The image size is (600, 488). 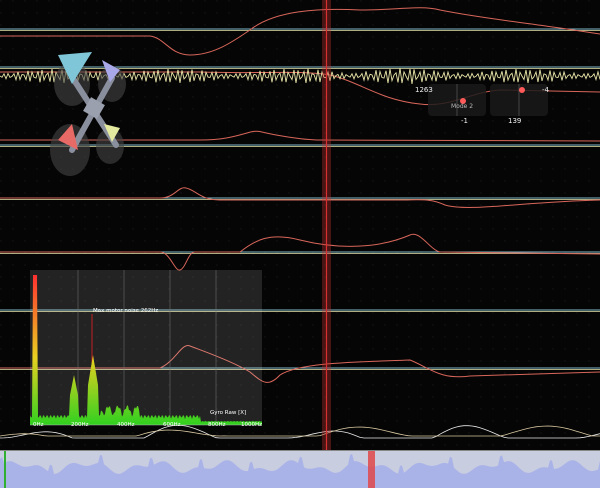 I want to click on spectrum-axis-label: Gyro Raw [X], so click(x=228, y=413).